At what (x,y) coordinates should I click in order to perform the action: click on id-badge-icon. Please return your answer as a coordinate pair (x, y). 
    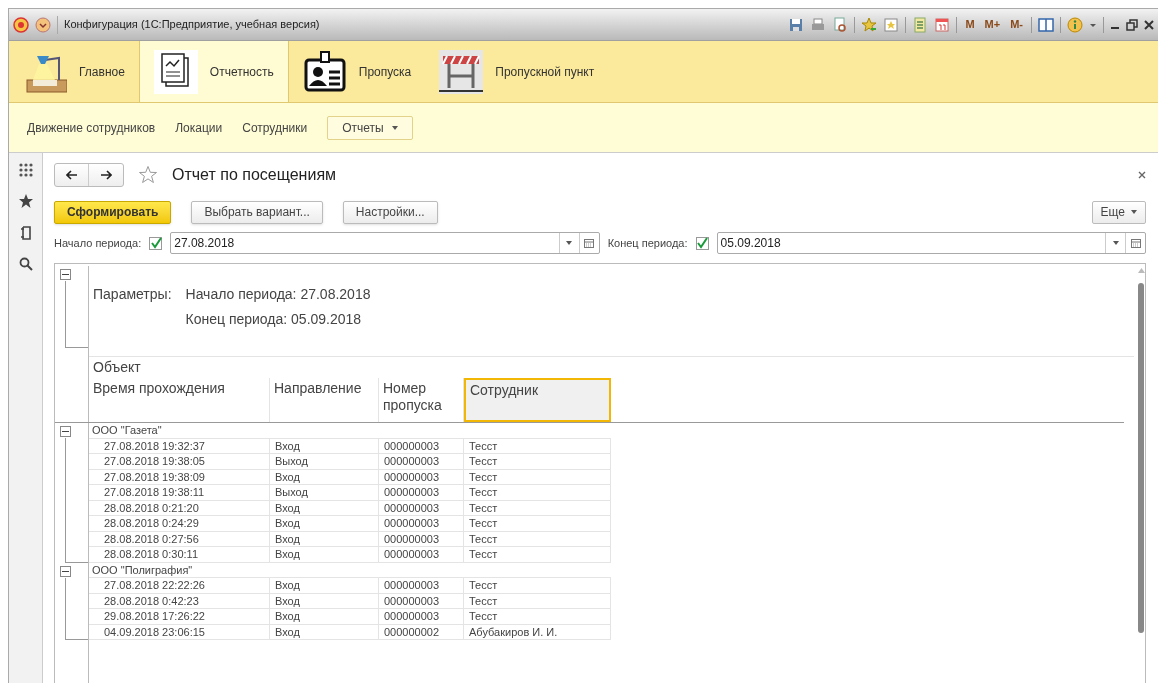
    Looking at the image, I should click on (324, 71).